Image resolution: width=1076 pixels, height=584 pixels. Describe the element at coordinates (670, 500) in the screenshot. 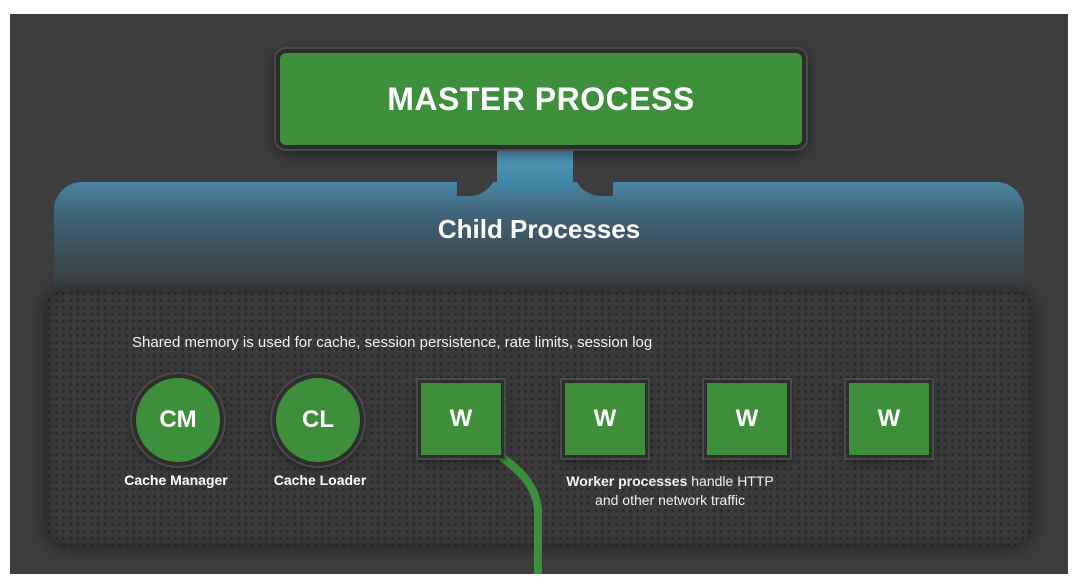

I see `worker-caption-line2: and other network traffic` at that location.